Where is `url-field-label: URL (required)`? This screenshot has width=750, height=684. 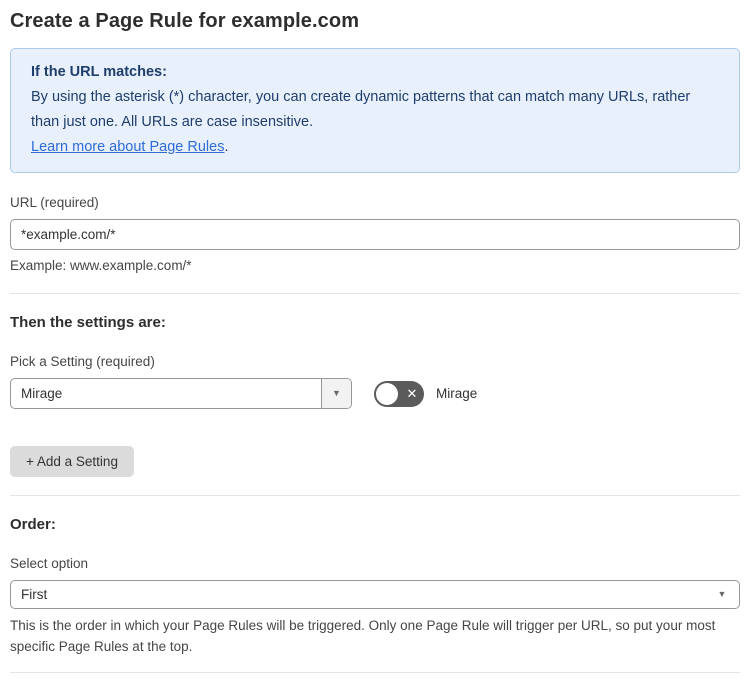 url-field-label: URL (required) is located at coordinates (54, 202).